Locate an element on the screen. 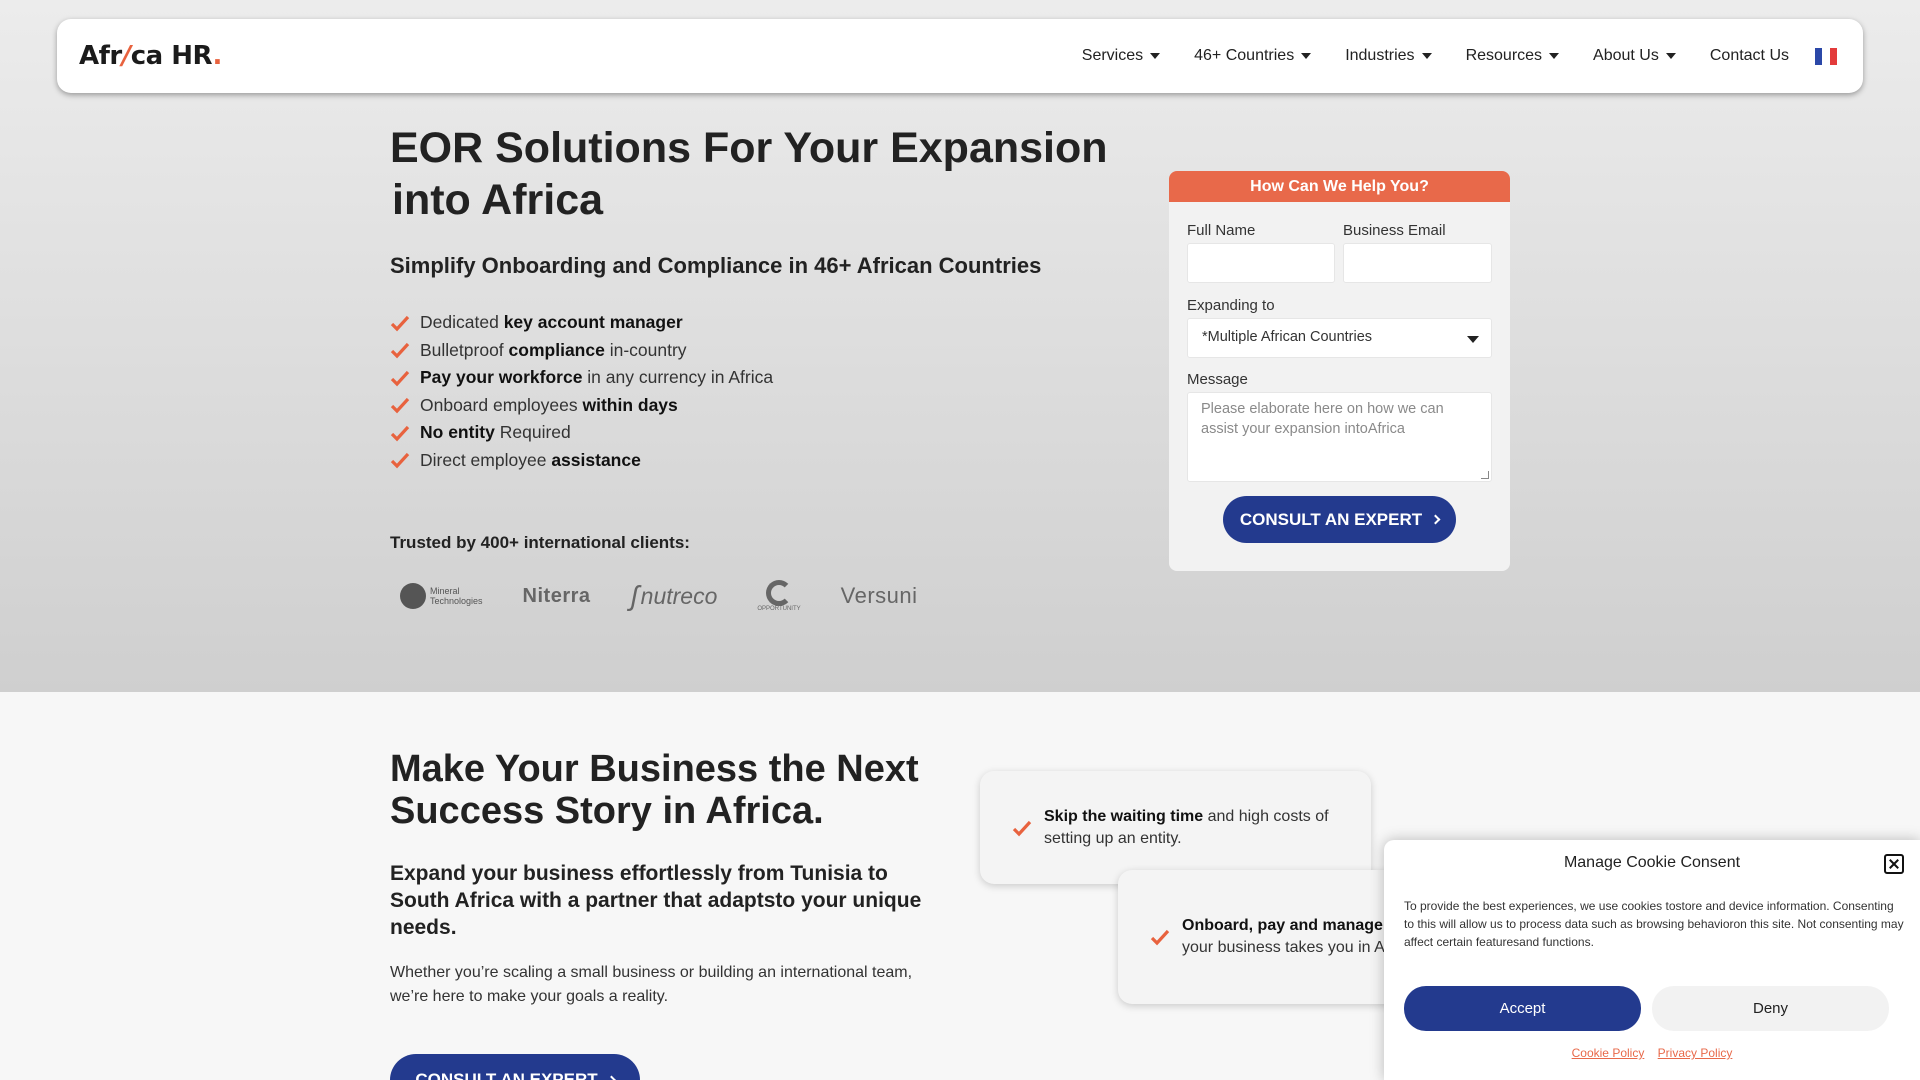  benefit-item: Onboard employees within days is located at coordinates (581, 406).